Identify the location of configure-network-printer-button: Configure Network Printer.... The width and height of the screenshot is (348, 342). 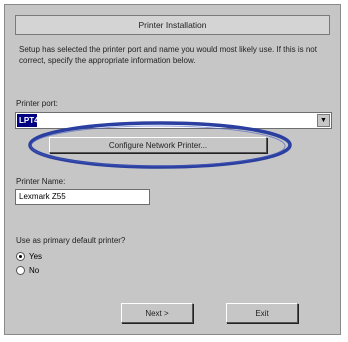
(158, 145).